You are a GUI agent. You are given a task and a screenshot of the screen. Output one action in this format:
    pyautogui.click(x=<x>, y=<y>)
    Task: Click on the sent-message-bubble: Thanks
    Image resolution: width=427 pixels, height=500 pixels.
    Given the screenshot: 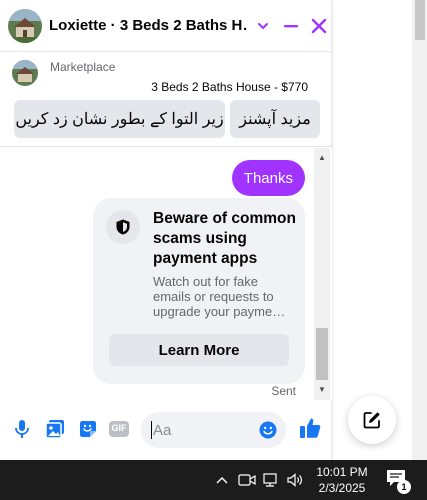 What is the action you would take?
    pyautogui.click(x=268, y=178)
    